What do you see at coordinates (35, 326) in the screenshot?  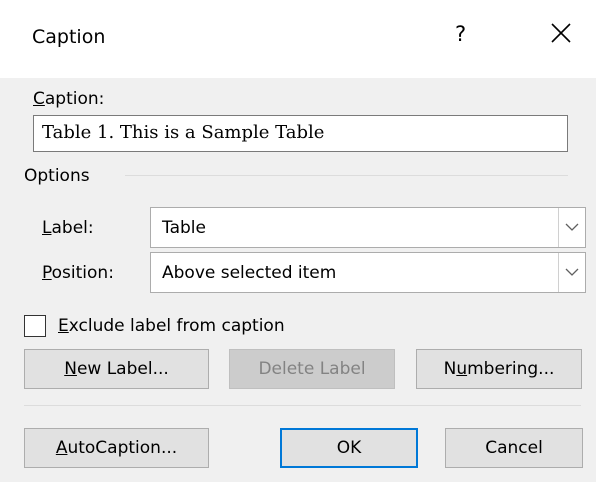 I see `exclude-label-checkbox` at bounding box center [35, 326].